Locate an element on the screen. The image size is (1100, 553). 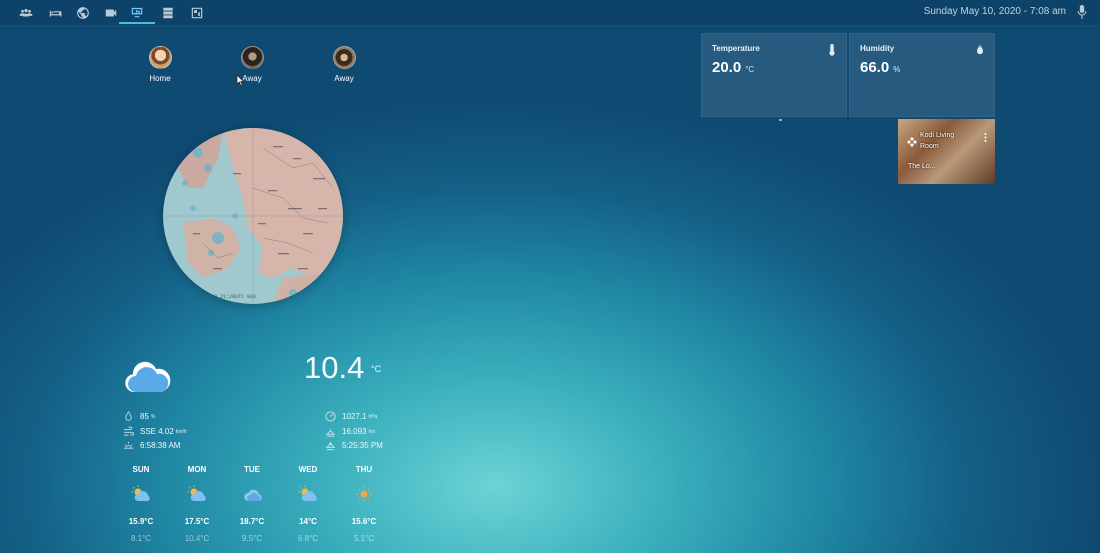
humidity-number: 66.0 is located at coordinates (875, 67).